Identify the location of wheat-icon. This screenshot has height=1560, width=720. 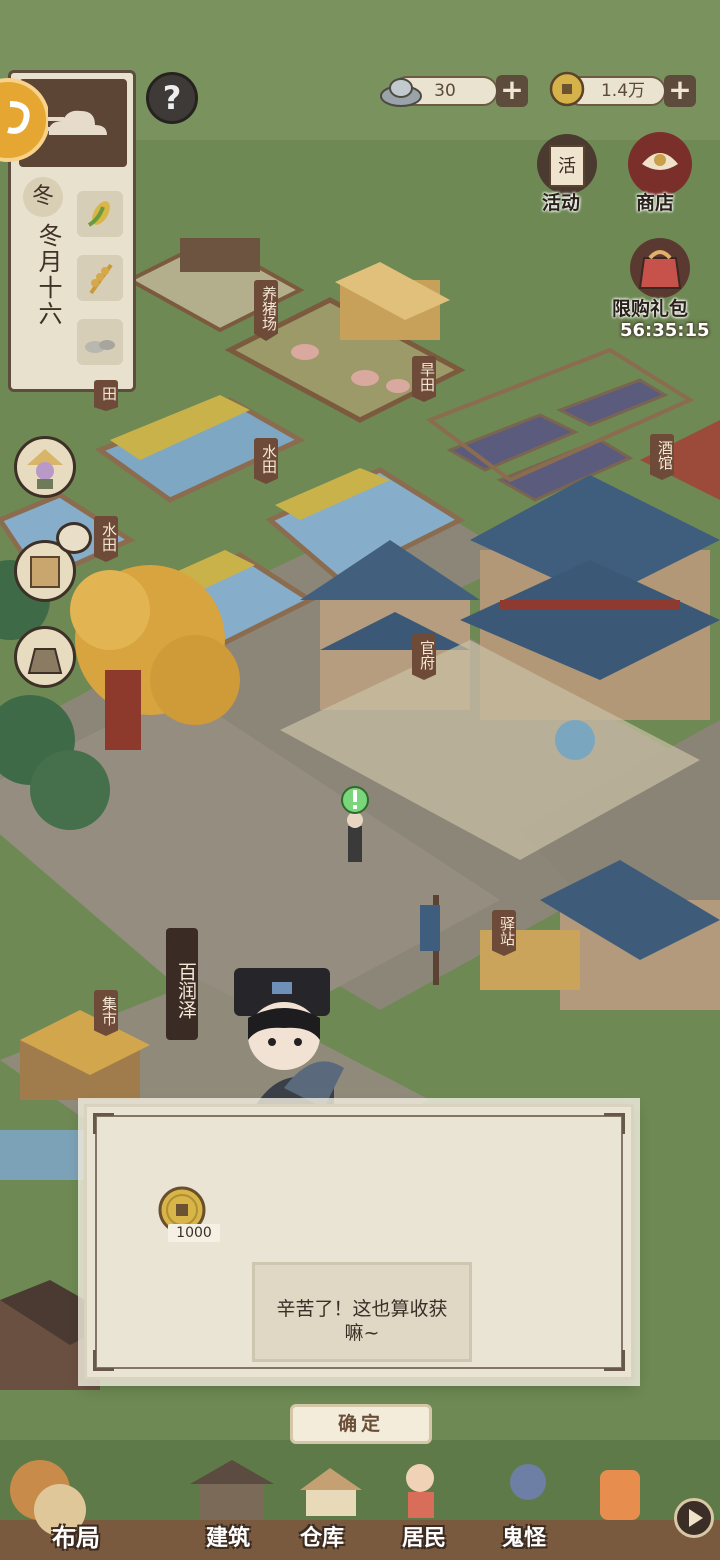
(101, 279).